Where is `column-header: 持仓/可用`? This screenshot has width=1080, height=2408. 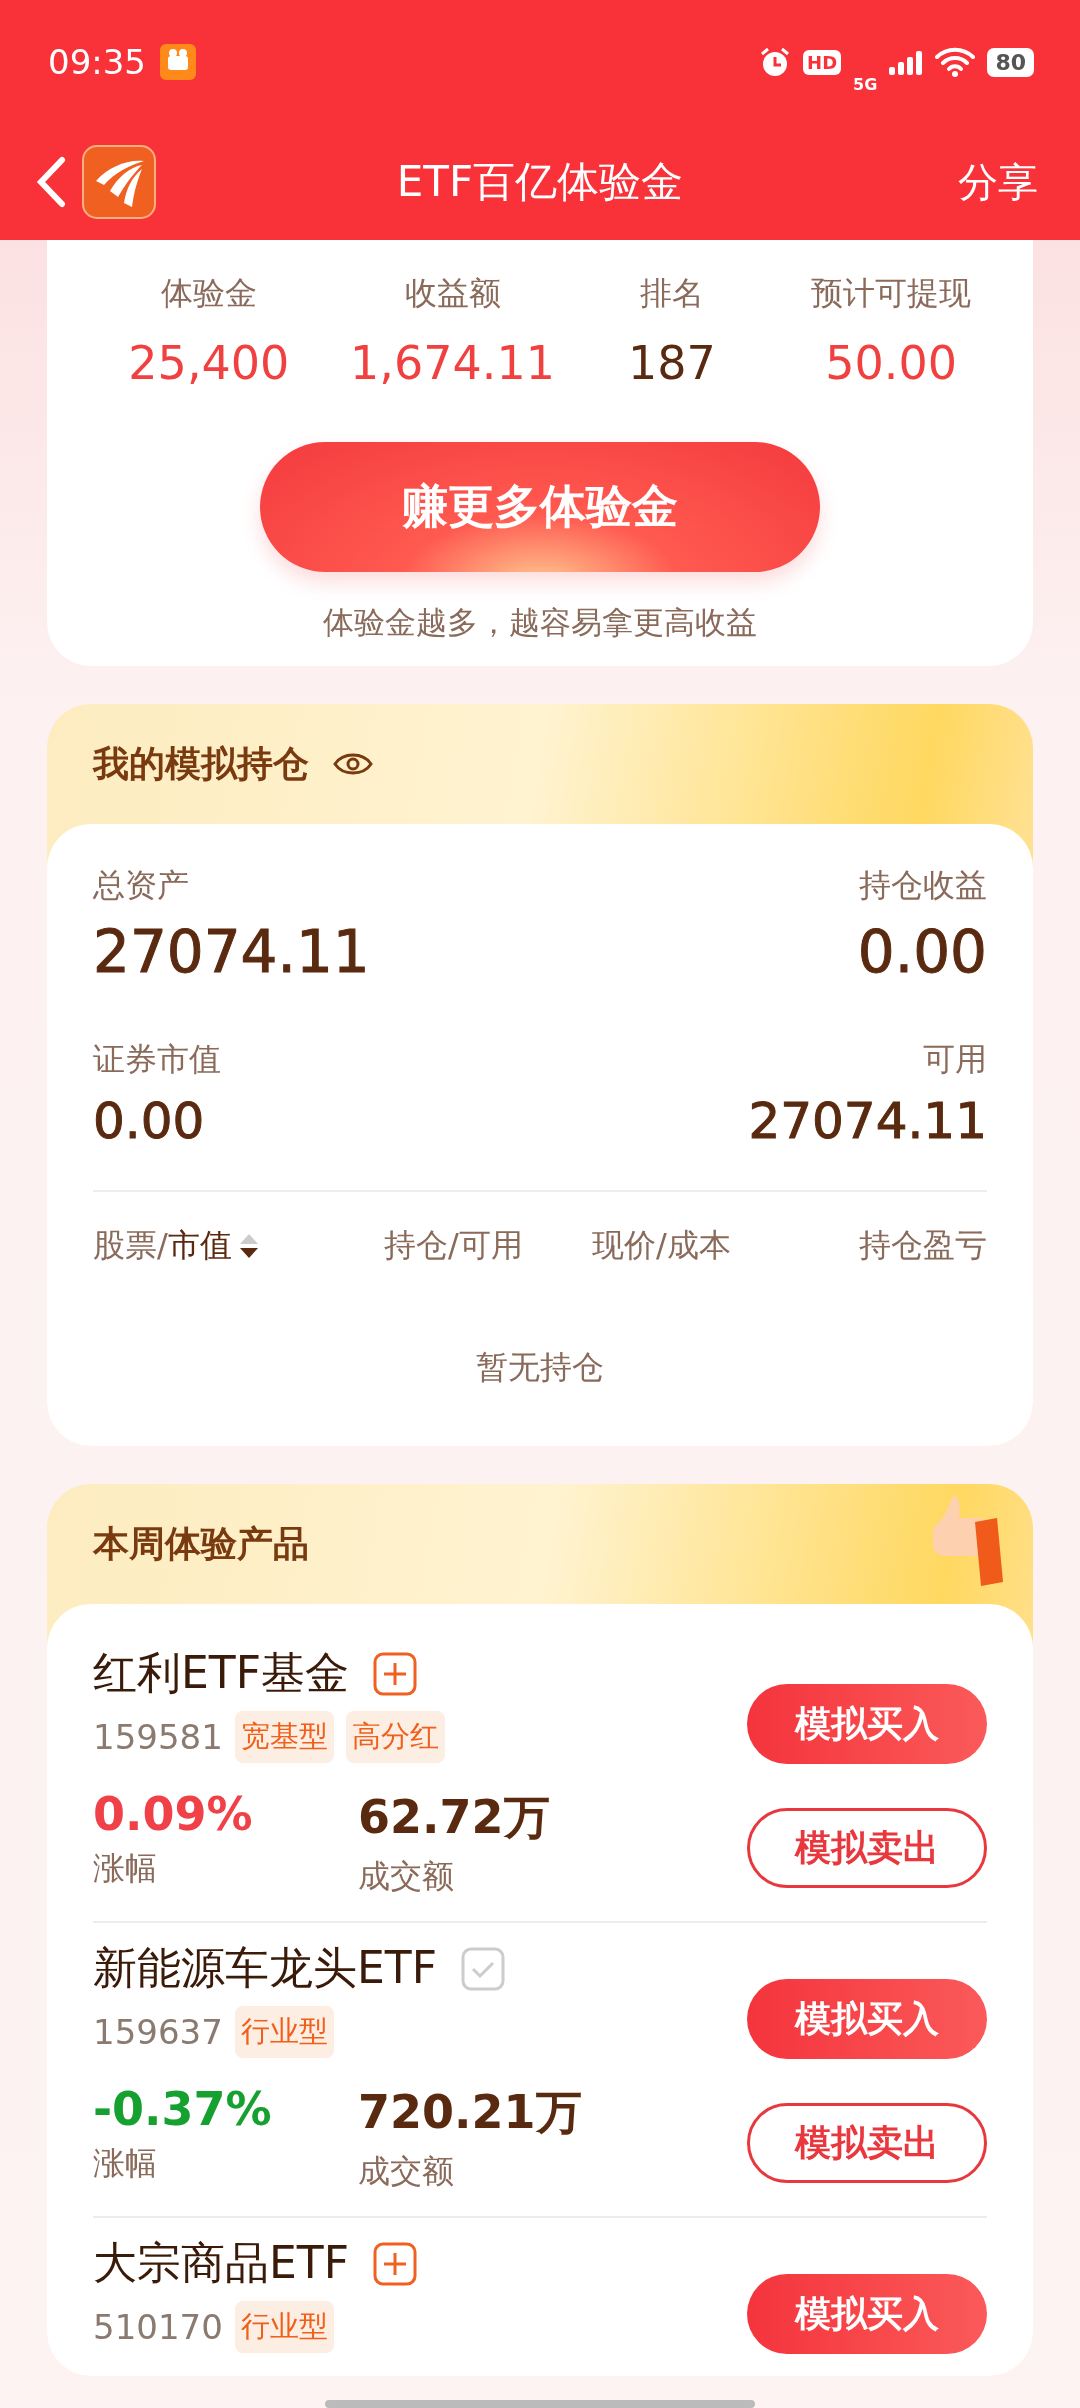 column-header: 持仓/可用 is located at coordinates (453, 1245).